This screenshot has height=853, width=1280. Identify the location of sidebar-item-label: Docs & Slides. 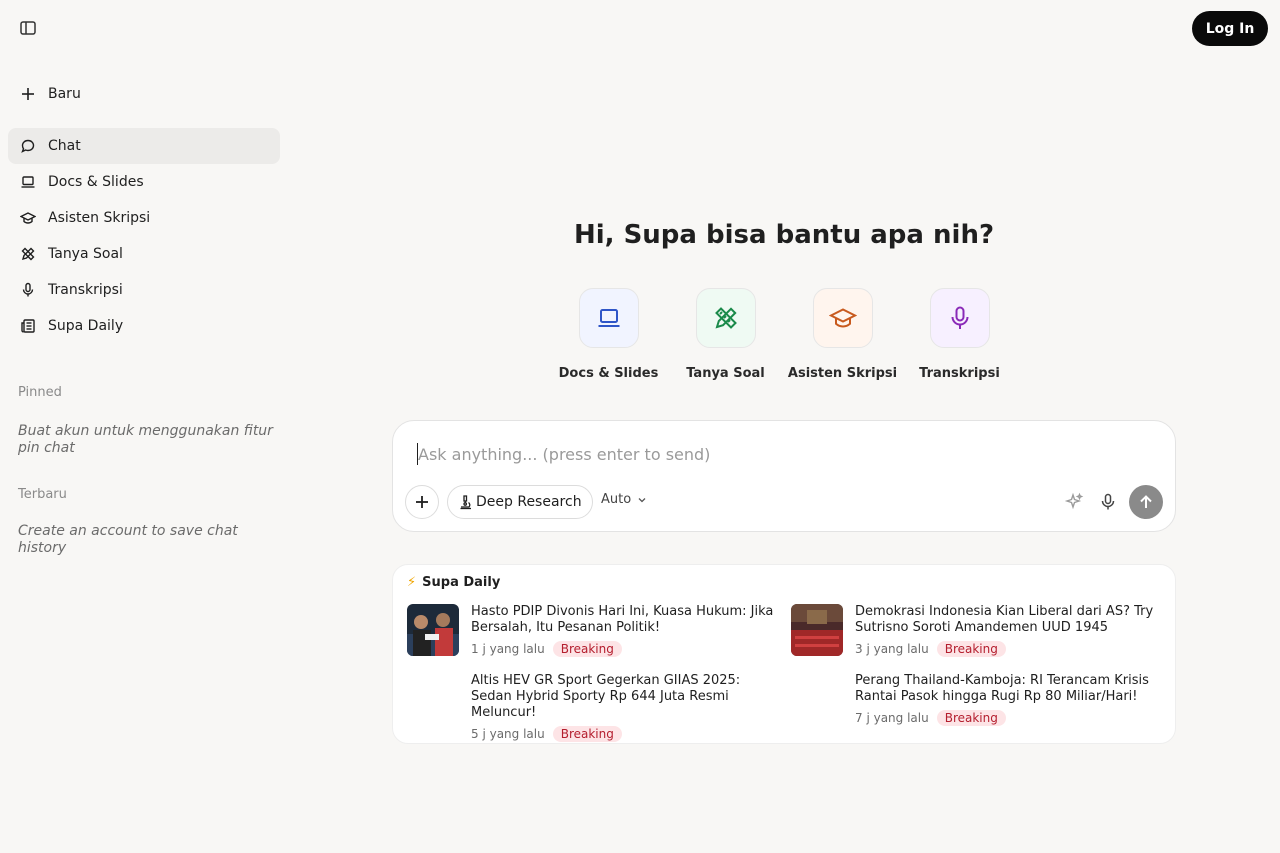
(96, 182).